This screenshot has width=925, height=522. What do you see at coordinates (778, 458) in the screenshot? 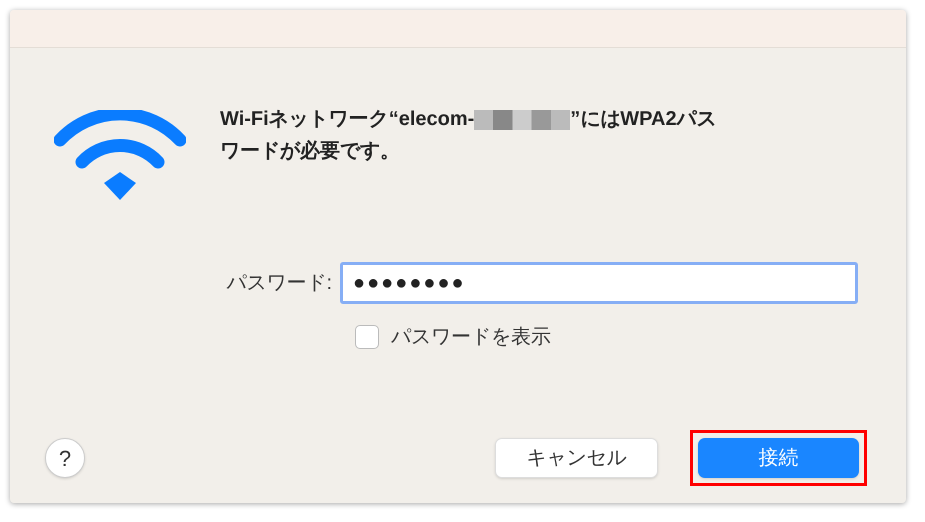
I see `connect-button: 接続` at bounding box center [778, 458].